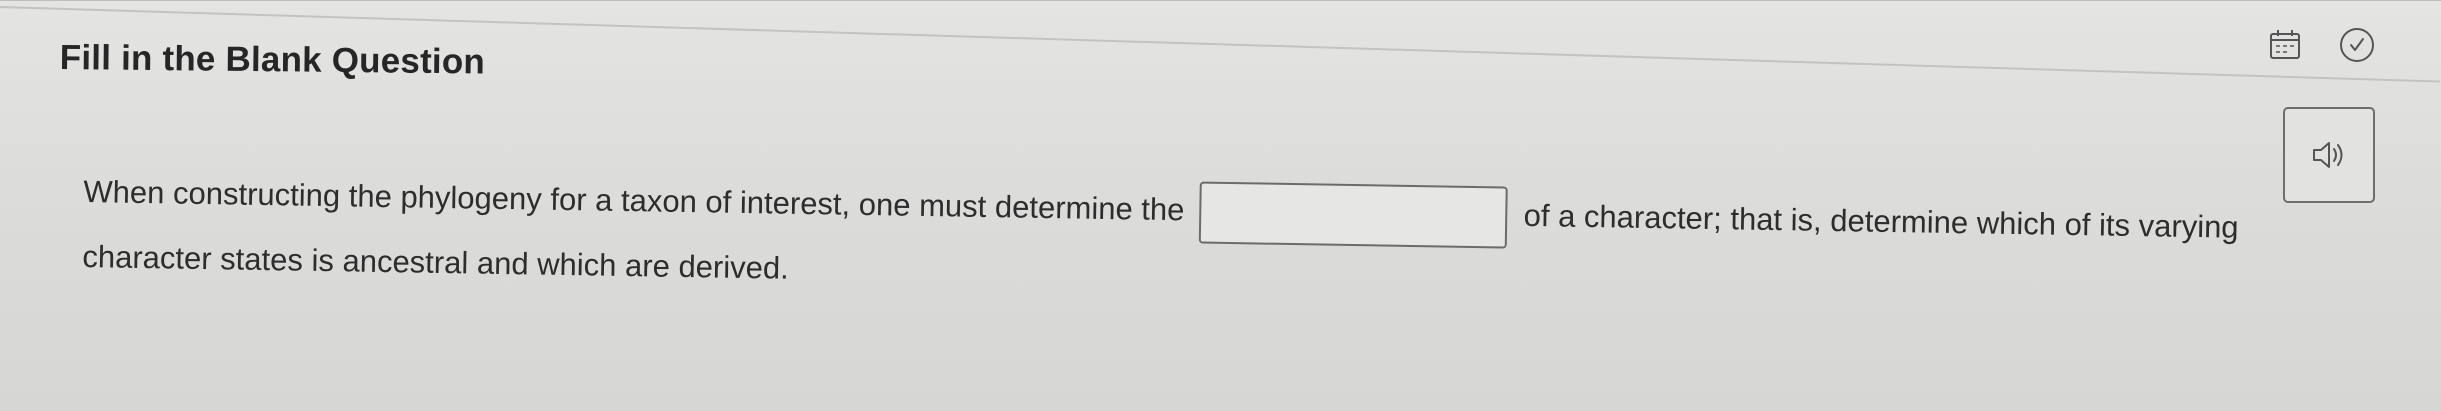  I want to click on calendar-button, so click(2285, 45).